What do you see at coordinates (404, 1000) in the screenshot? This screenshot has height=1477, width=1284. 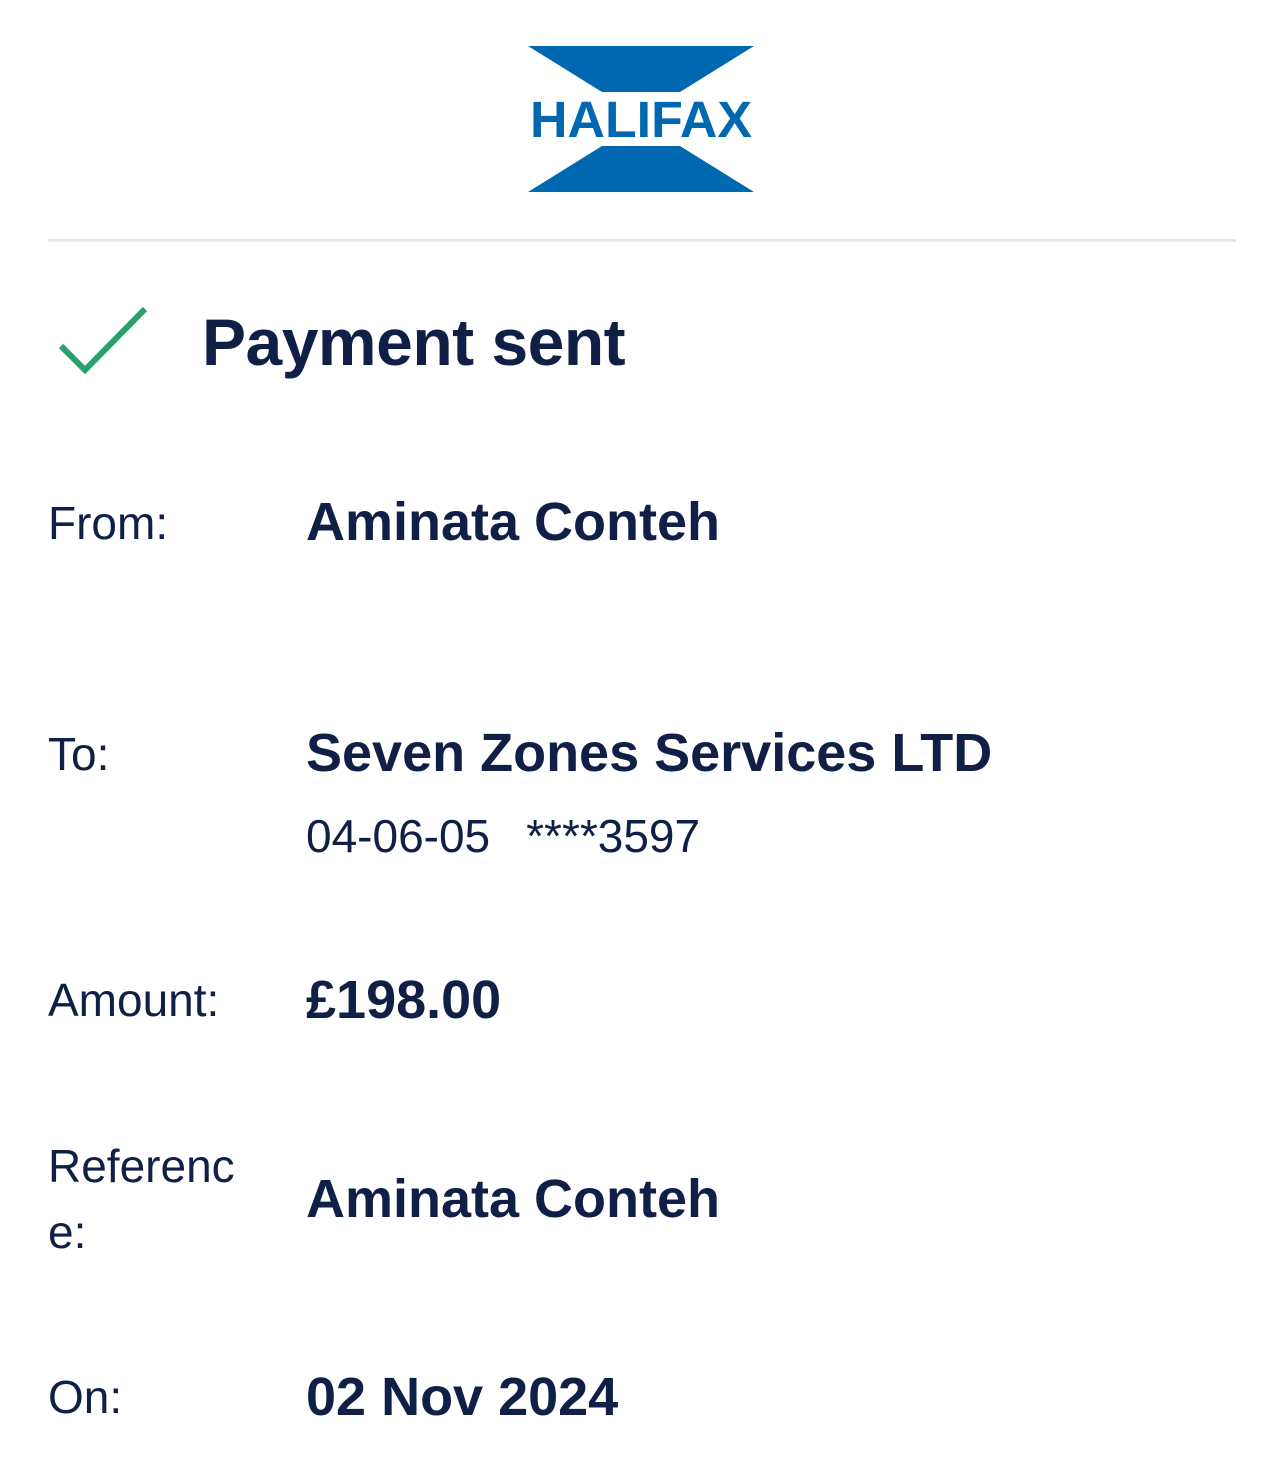 I see `amount-value: £198.00` at bounding box center [404, 1000].